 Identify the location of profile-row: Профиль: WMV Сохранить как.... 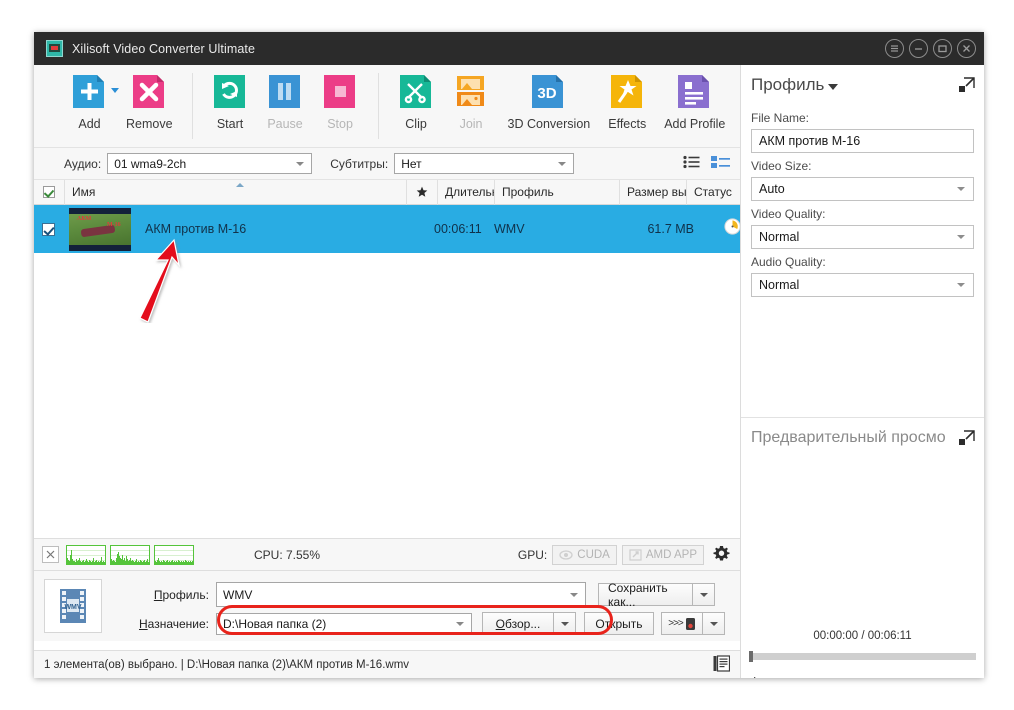
(413, 594).